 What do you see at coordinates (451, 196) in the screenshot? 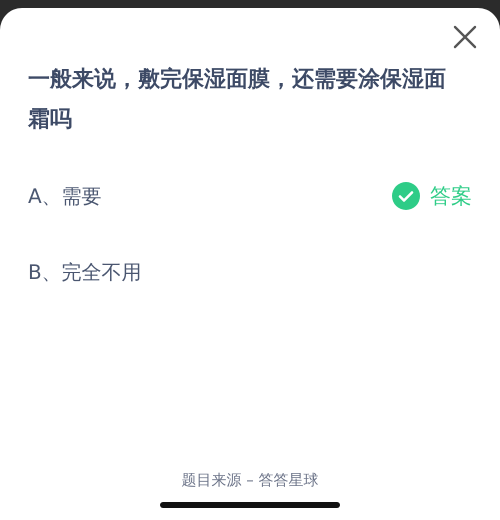
I see `answer-label: 答案` at bounding box center [451, 196].